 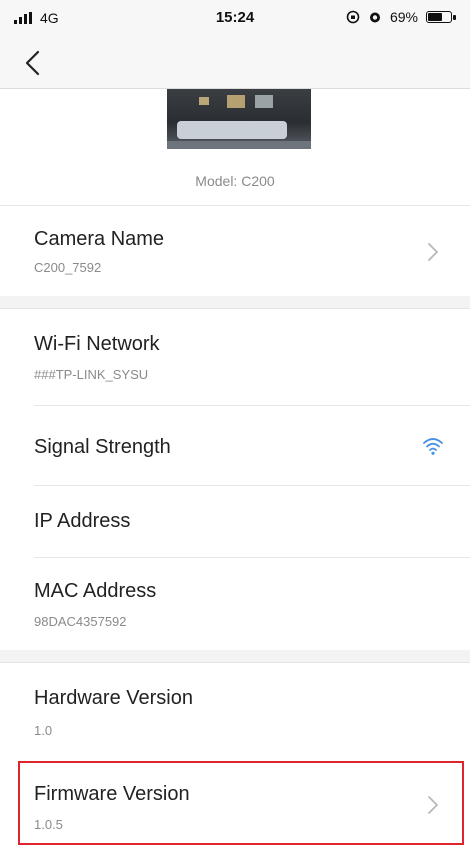 What do you see at coordinates (353, 17) in the screenshot?
I see `orientation-lock-icon` at bounding box center [353, 17].